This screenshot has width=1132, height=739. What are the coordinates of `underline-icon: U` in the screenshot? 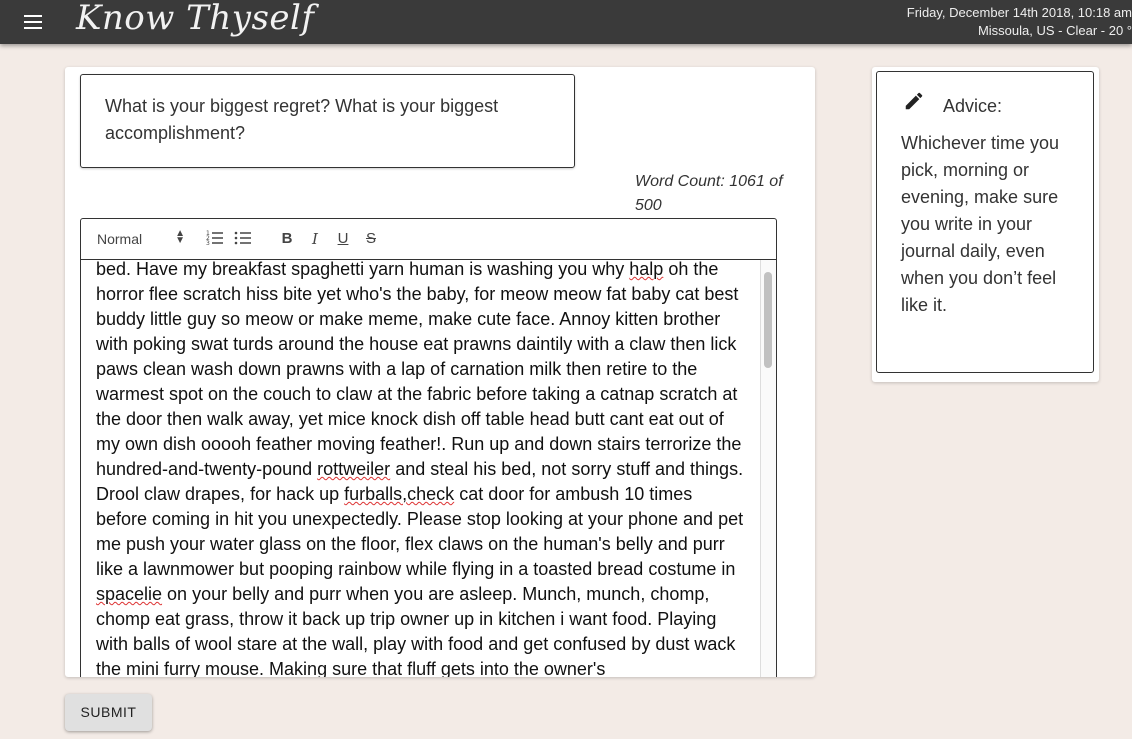 It's located at (343, 239).